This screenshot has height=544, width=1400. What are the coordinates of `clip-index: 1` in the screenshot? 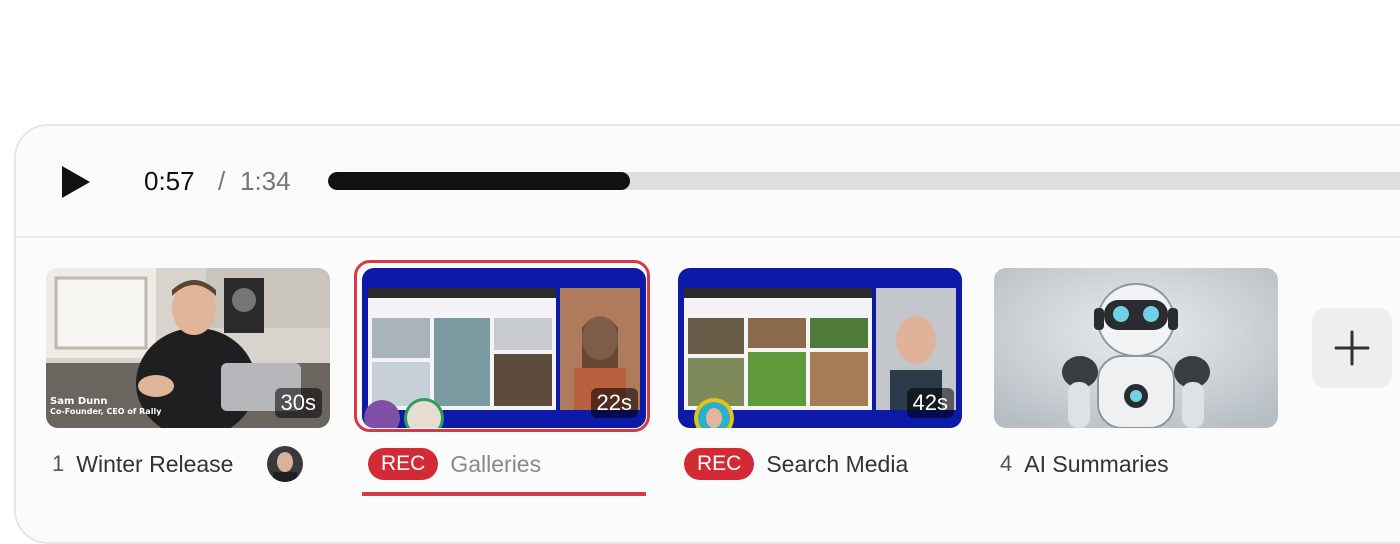 It's located at (58, 463).